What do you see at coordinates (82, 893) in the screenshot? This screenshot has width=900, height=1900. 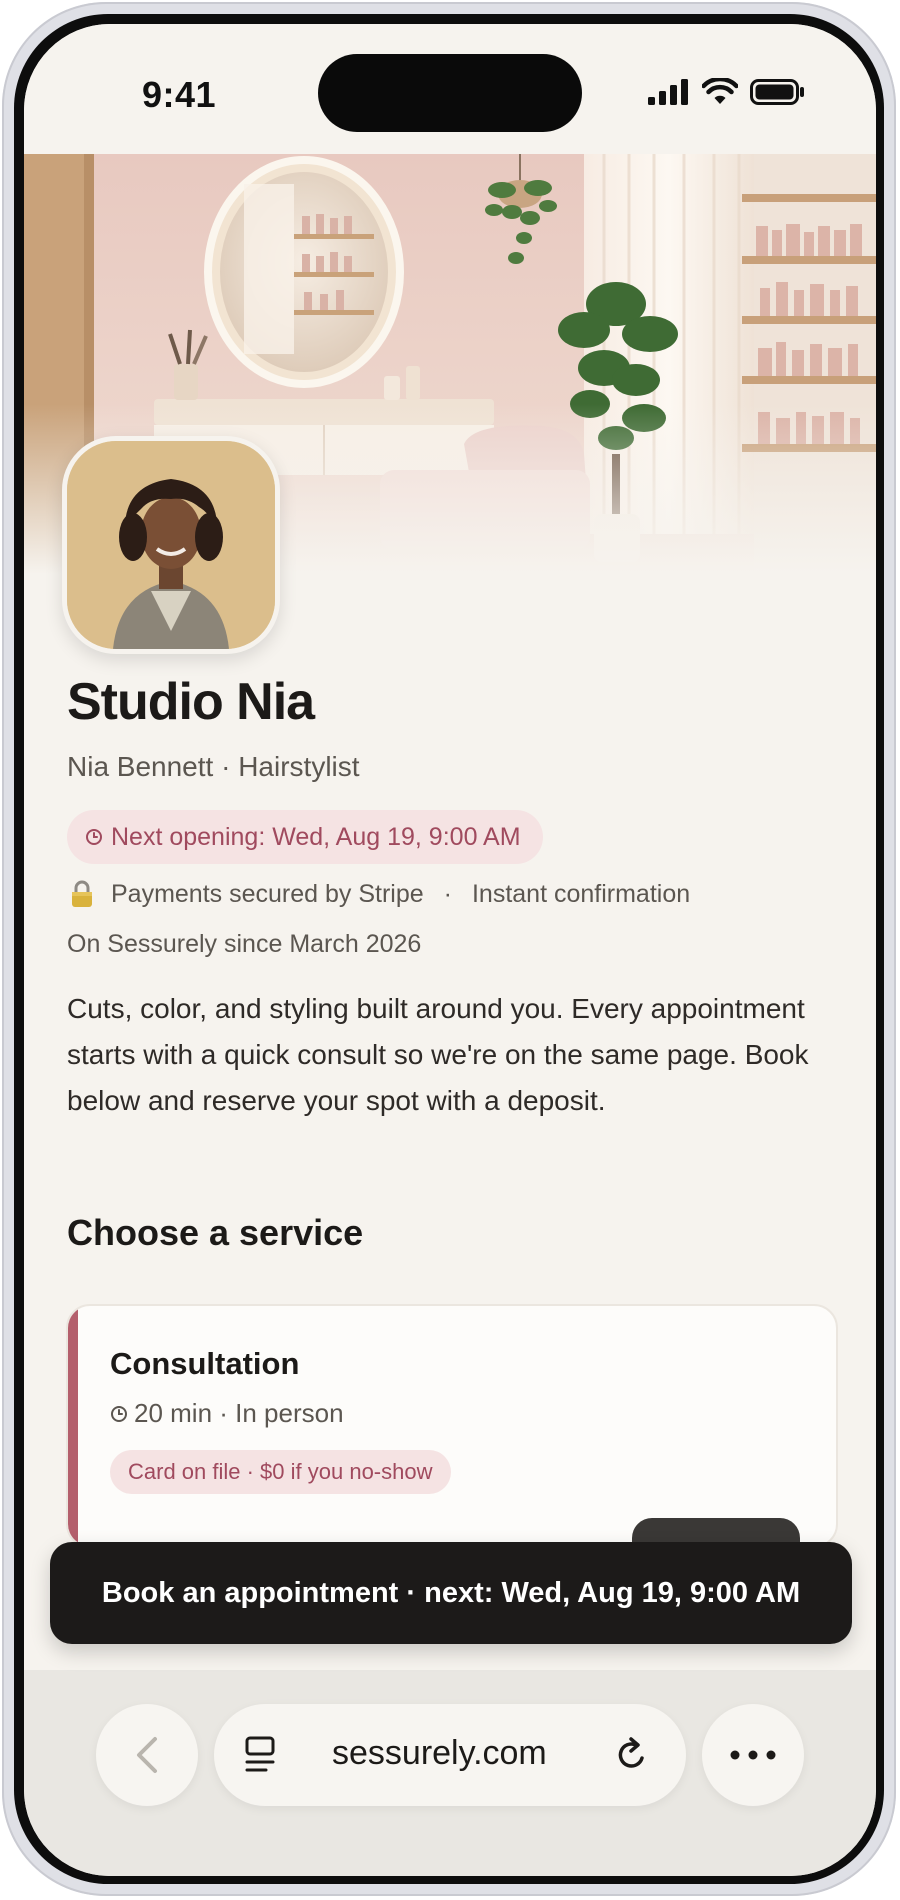 I see `lock-icon` at bounding box center [82, 893].